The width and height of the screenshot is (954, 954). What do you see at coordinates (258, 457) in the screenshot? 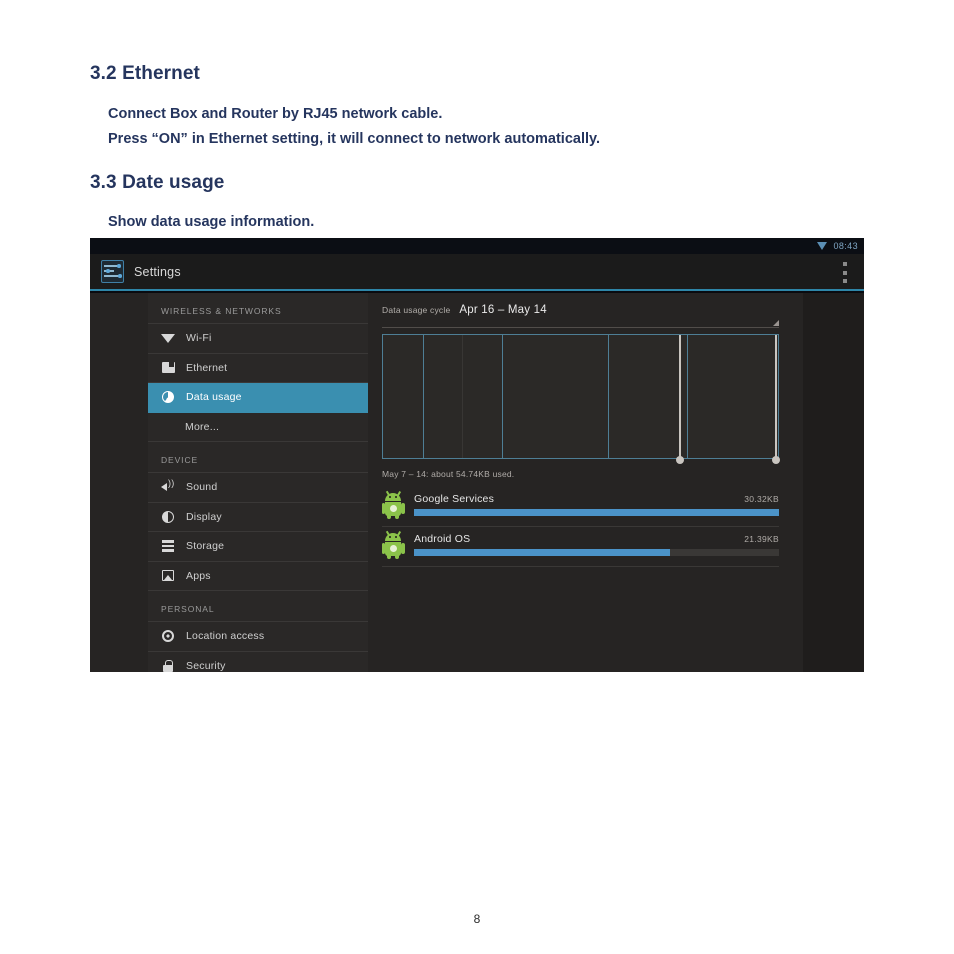
I see `sidebar-section-device: DEVICE` at bounding box center [258, 457].